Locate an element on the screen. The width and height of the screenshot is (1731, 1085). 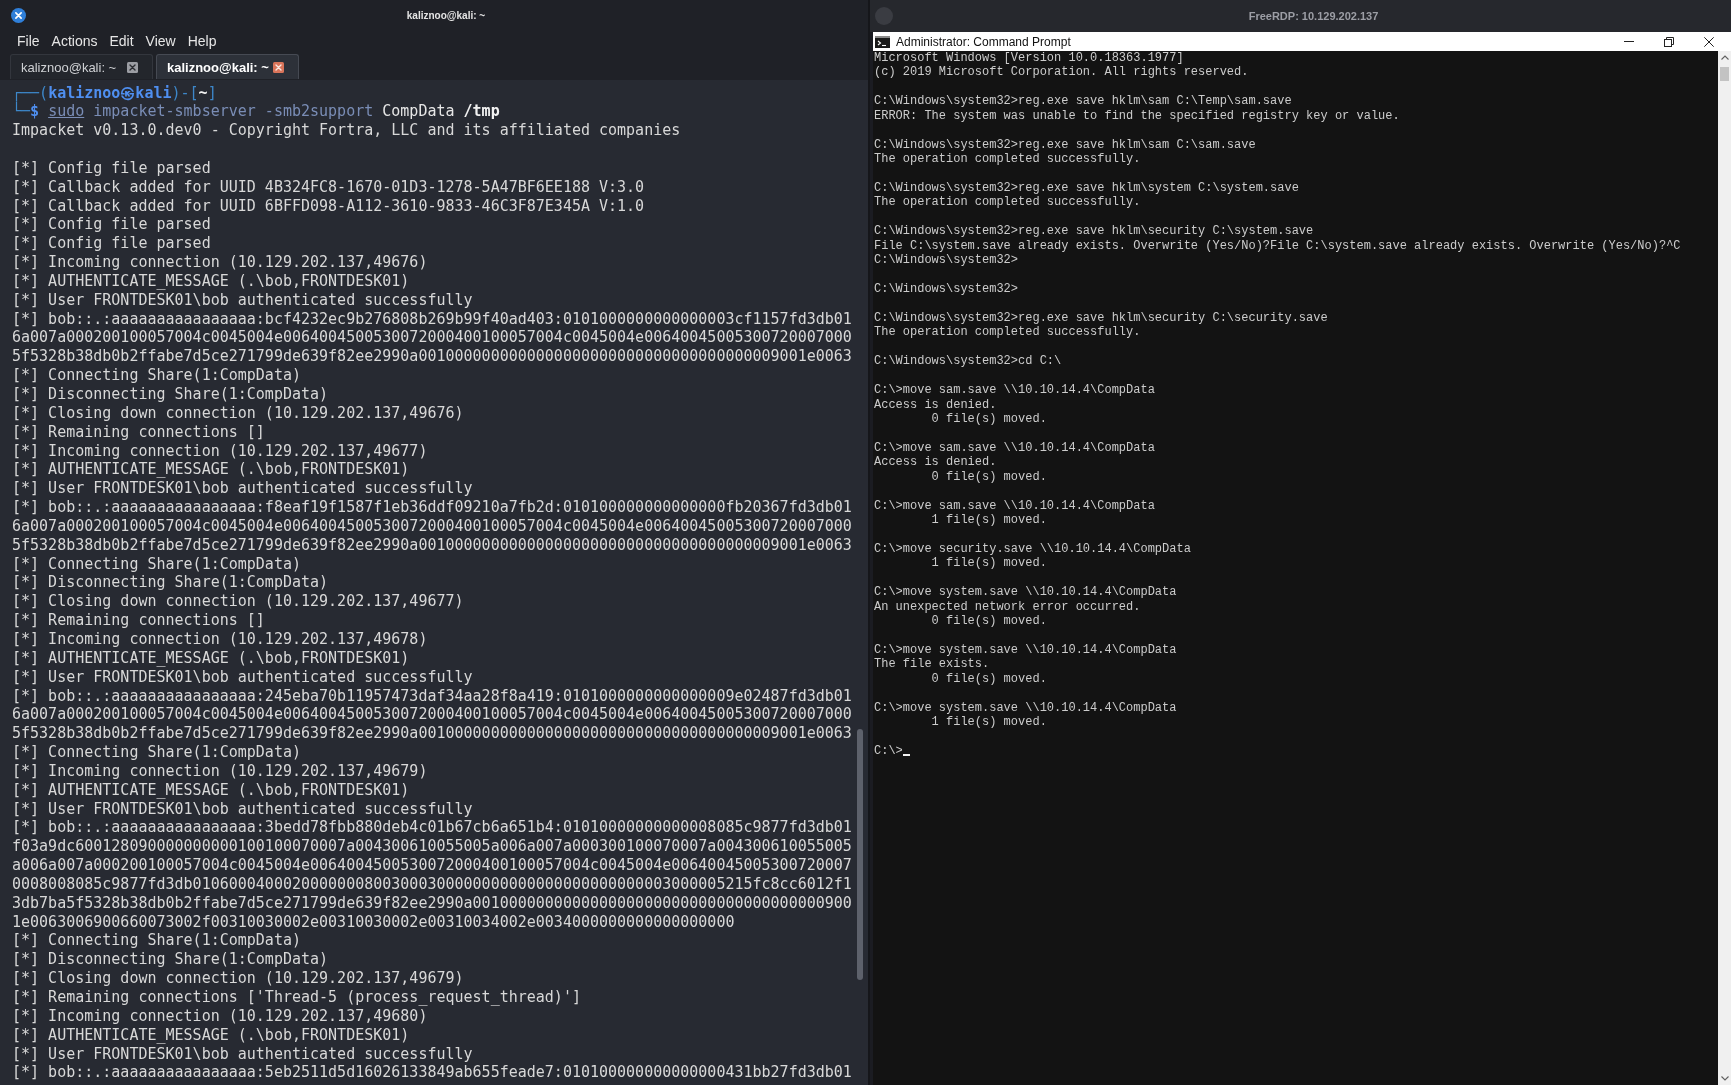
terminal-line: [*] Closing down connection (10.129.202.137,49679) is located at coordinates (238, 978).